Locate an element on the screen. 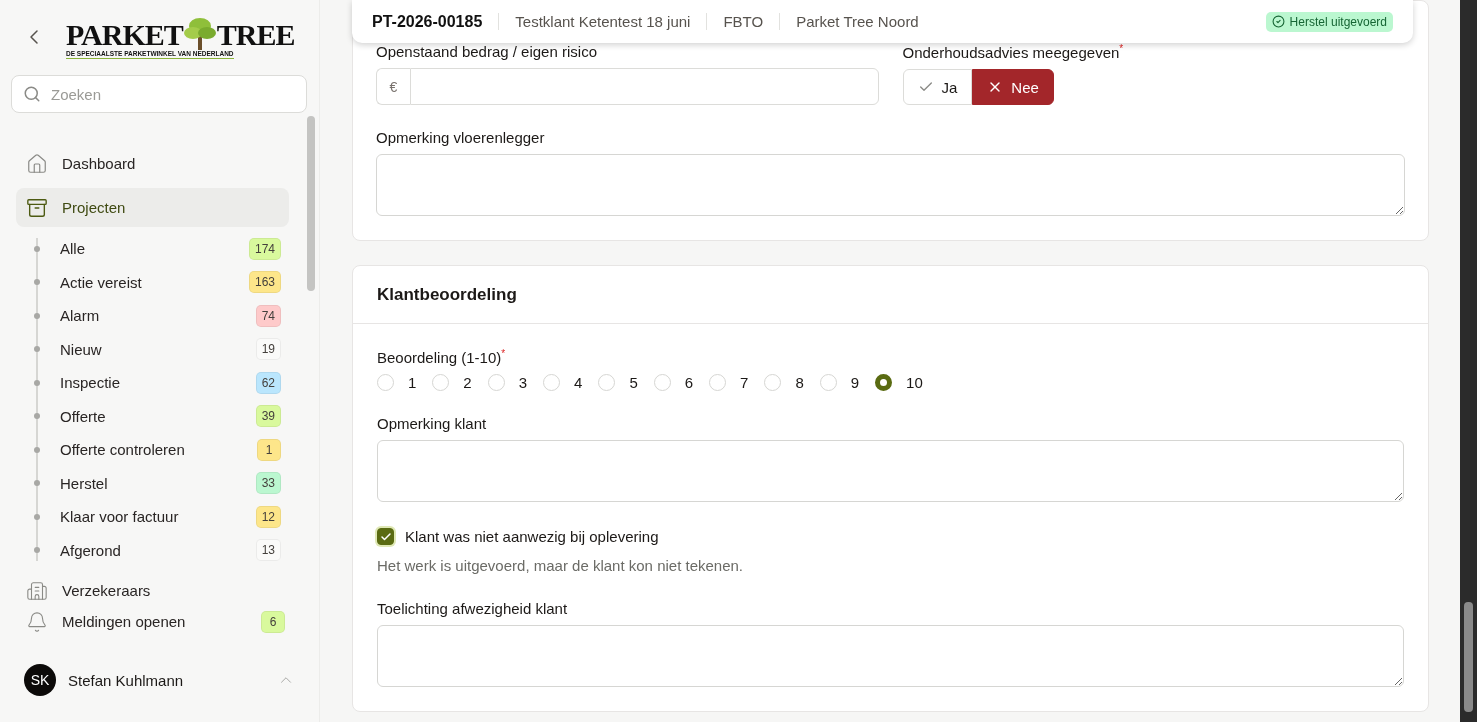  field-label: Openstaand bedrag / eigen risico is located at coordinates (487, 51).